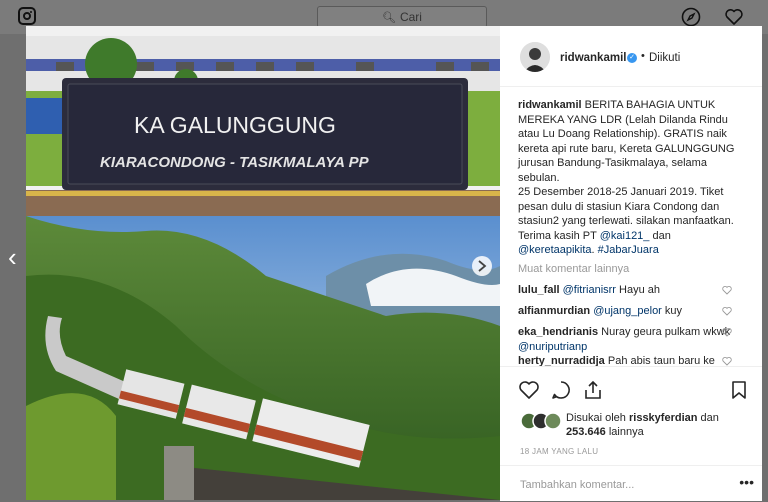  What do you see at coordinates (734, 17) in the screenshot?
I see `activity-heart-icon` at bounding box center [734, 17].